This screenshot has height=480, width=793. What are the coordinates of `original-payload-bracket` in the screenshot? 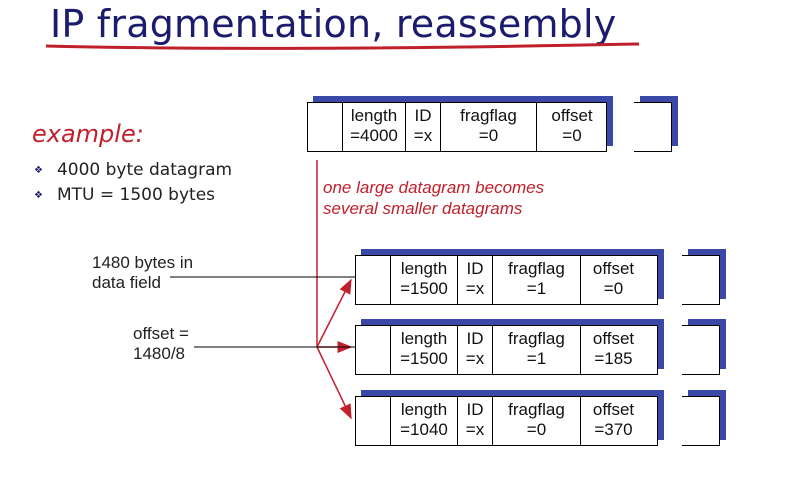 It's located at (656, 124).